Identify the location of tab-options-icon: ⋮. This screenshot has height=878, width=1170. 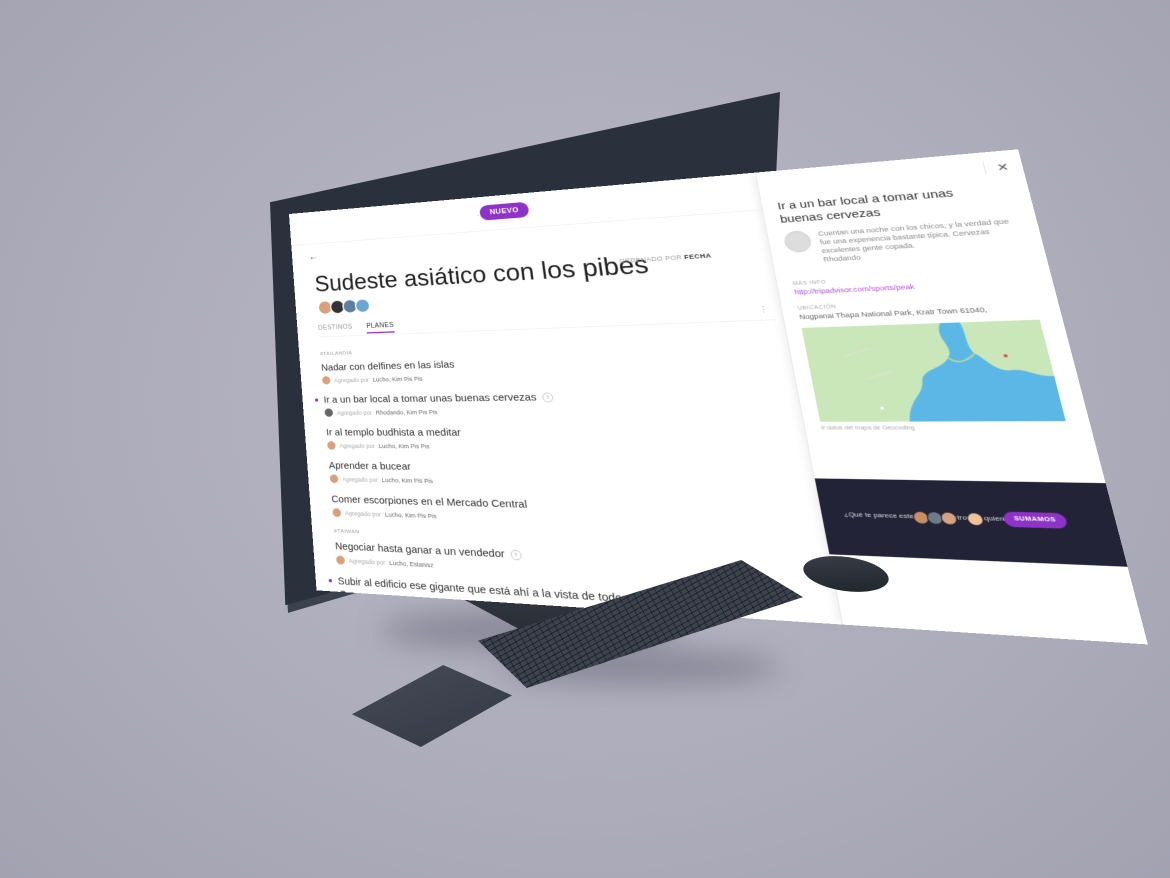
(763, 309).